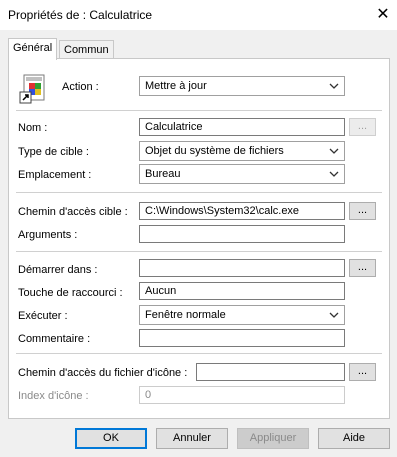 Image resolution: width=397 pixels, height=457 pixels. I want to click on executer-value: Fenêtre normale, so click(185, 315).